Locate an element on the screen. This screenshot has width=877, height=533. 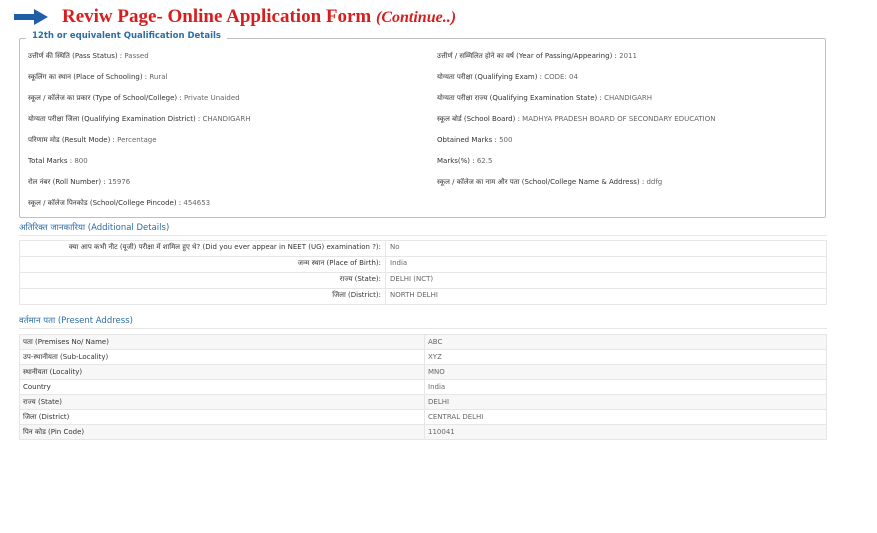
field-value: 62.5 is located at coordinates (484, 161).